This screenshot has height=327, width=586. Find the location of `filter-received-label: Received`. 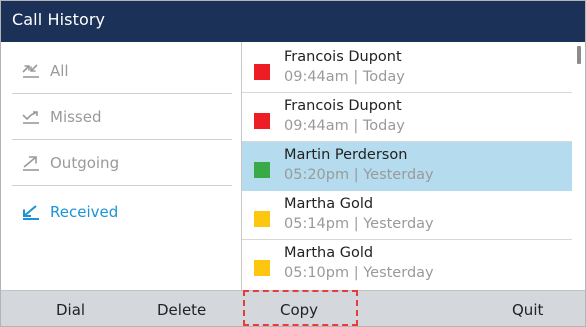

filter-received-label: Received is located at coordinates (84, 212).